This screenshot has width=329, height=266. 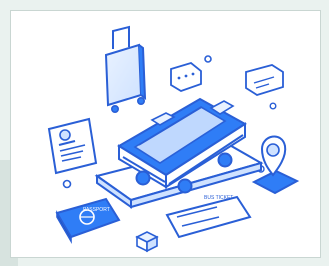 What do you see at coordinates (218, 198) in the screenshot?
I see `ticket-text: BUS TICKET` at bounding box center [218, 198].